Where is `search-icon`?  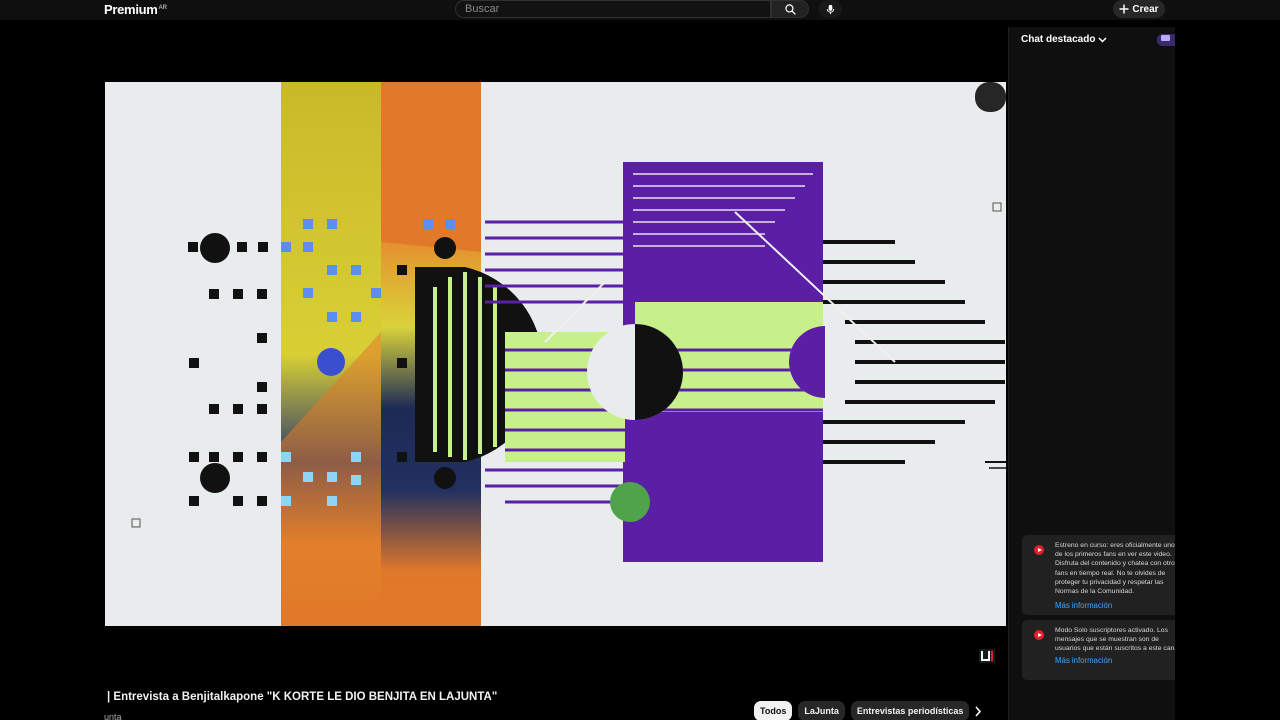 search-icon is located at coordinates (790, 9).